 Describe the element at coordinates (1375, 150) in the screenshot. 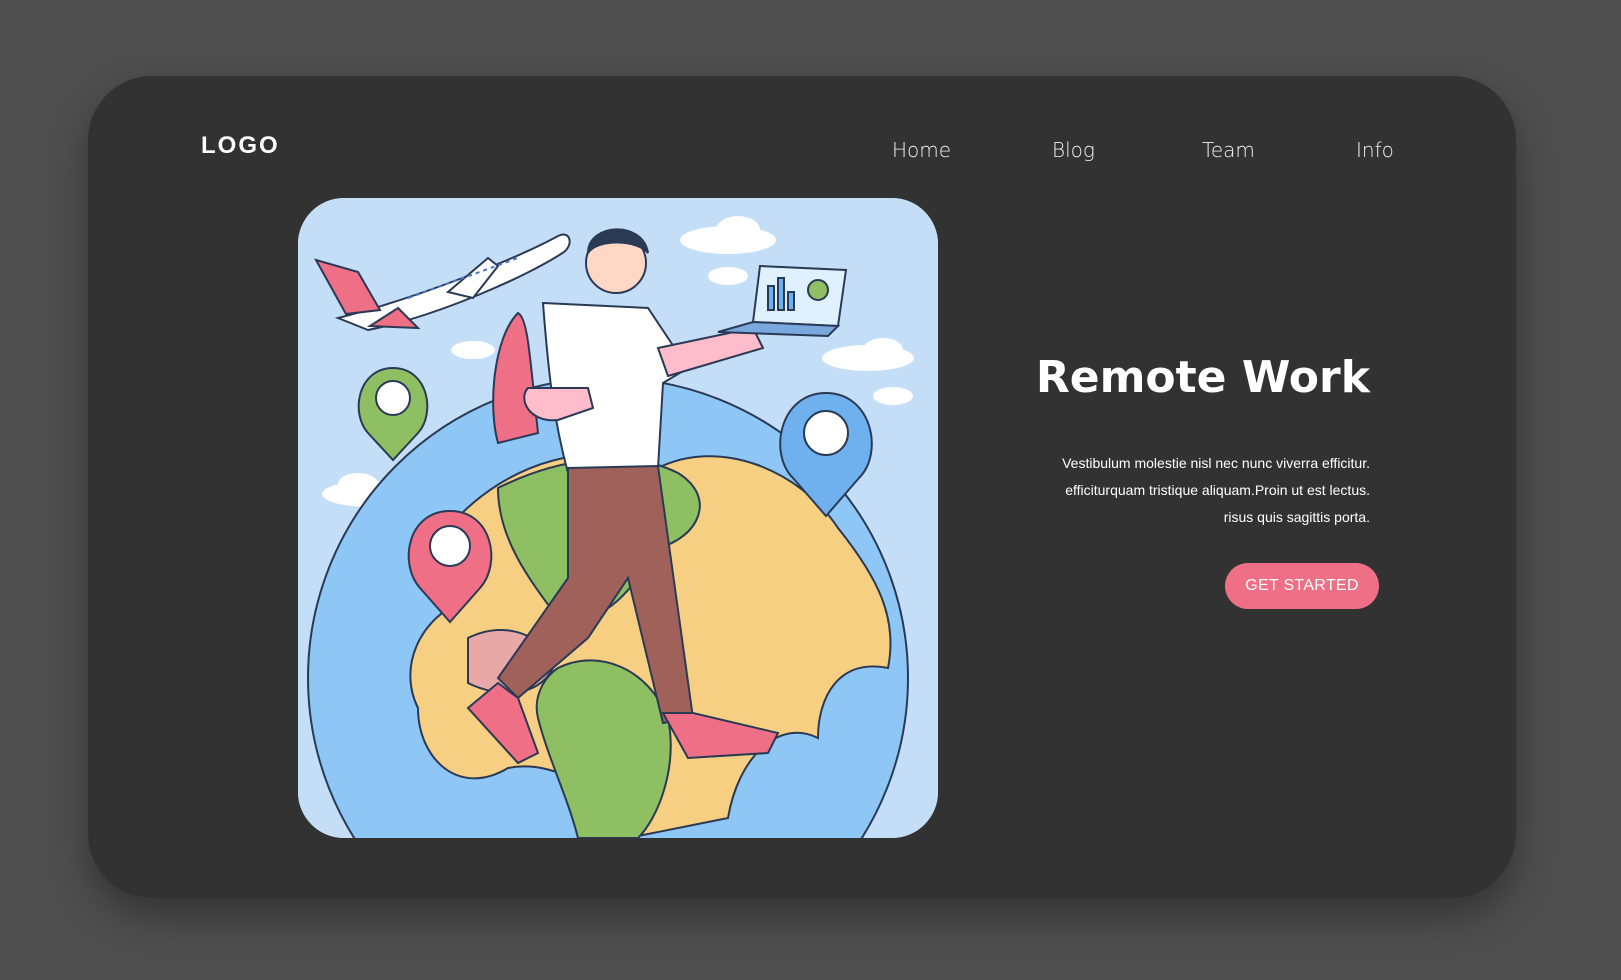

I see `nav-info: Info` at that location.